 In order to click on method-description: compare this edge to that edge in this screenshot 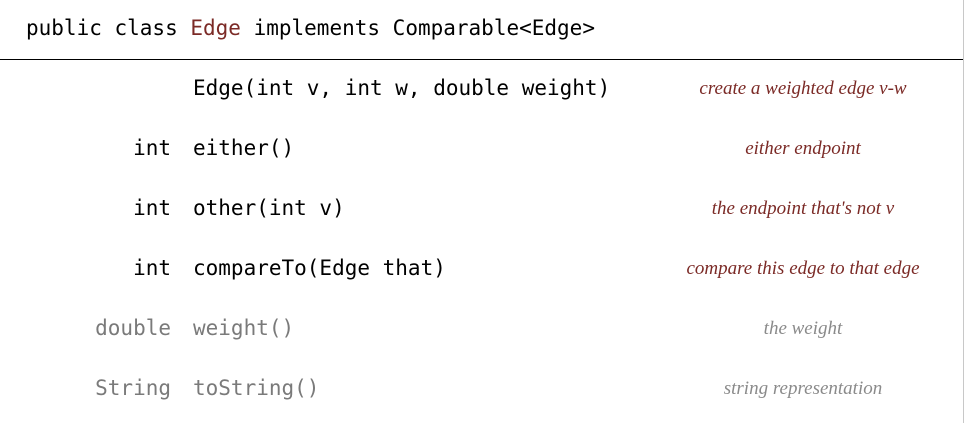, I will do `click(803, 268)`.